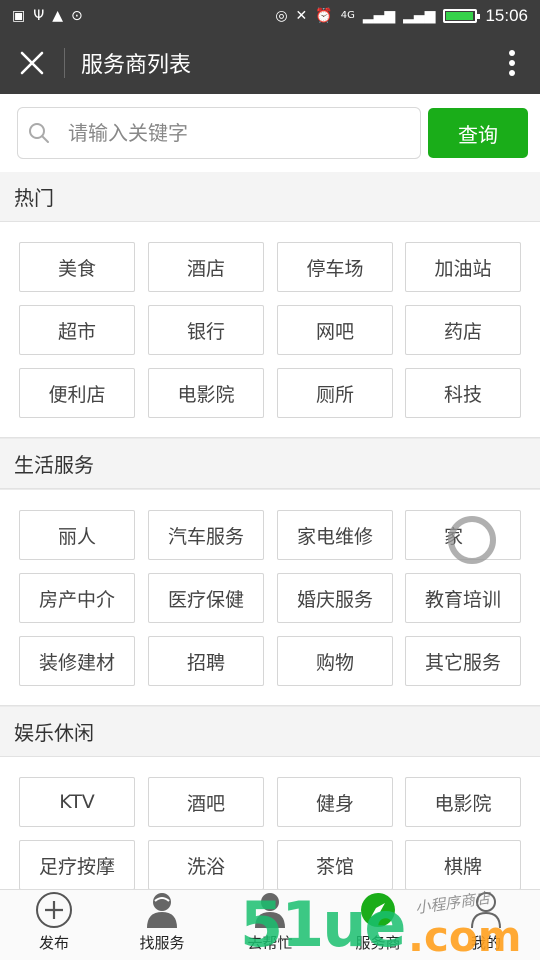 The image size is (540, 960). I want to click on section-header-life: 生活服务, so click(270, 464).